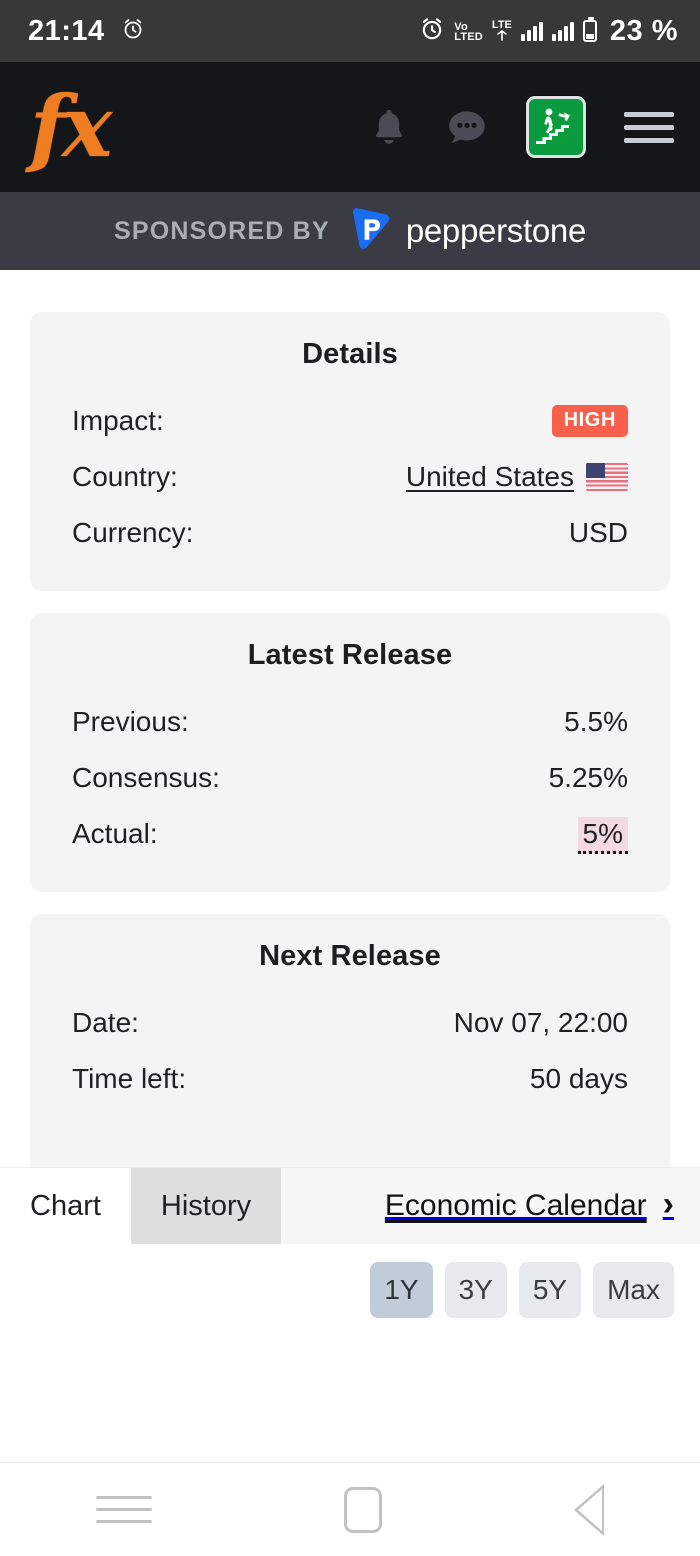 This screenshot has width=700, height=1556. What do you see at coordinates (350, 421) in the screenshot?
I see `detail-row-impact: Impact: HIGH` at bounding box center [350, 421].